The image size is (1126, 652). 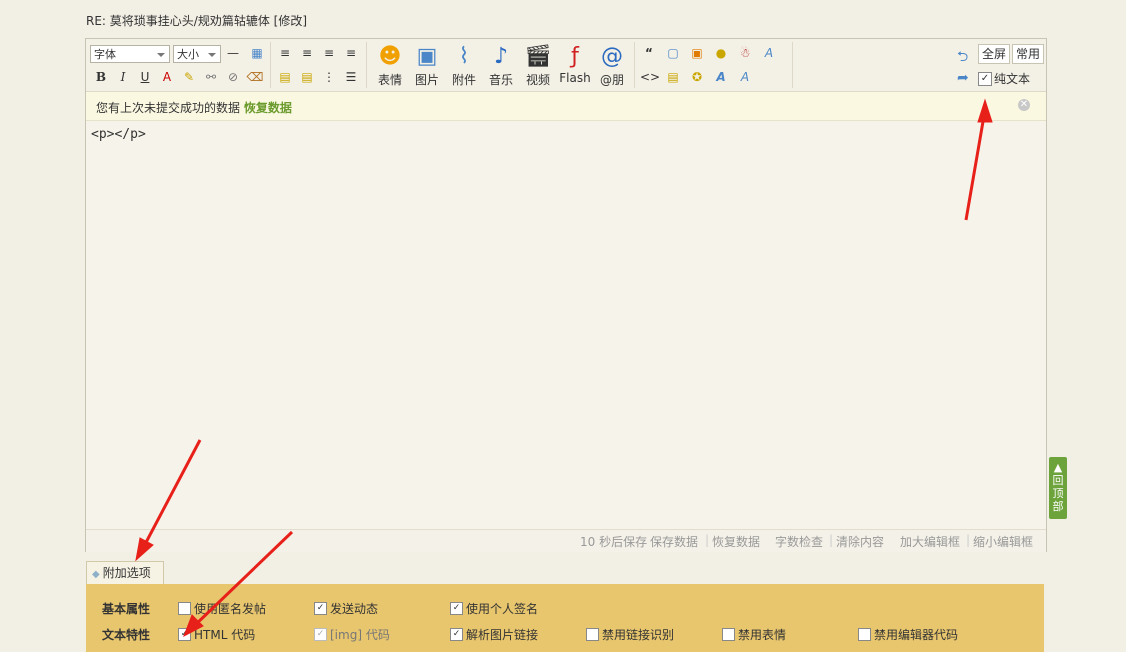 I want to click on unlink-icon: ⊘, so click(x=233, y=77).